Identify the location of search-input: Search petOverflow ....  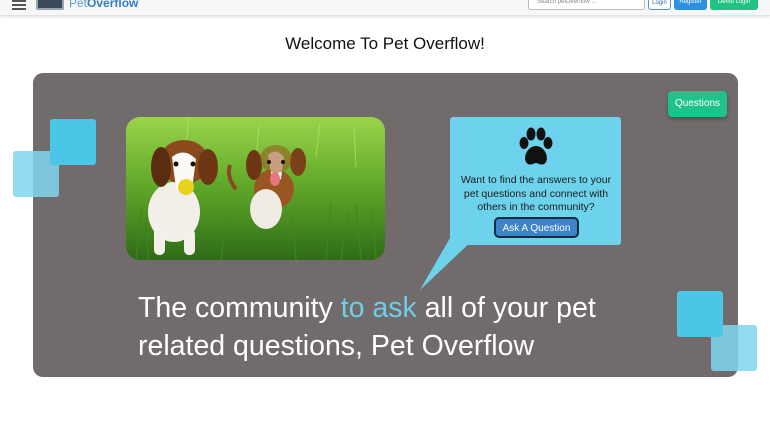
(586, 5).